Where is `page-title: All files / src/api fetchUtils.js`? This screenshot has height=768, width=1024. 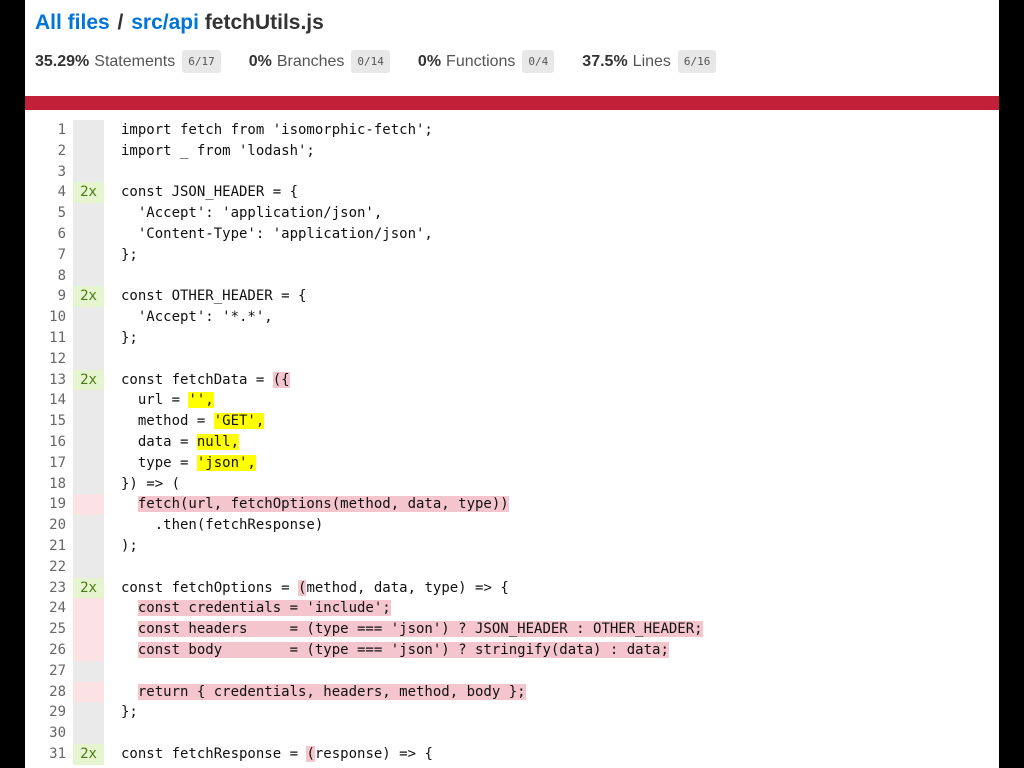
page-title: All files / src/api fetchUtils.js is located at coordinates (517, 23).